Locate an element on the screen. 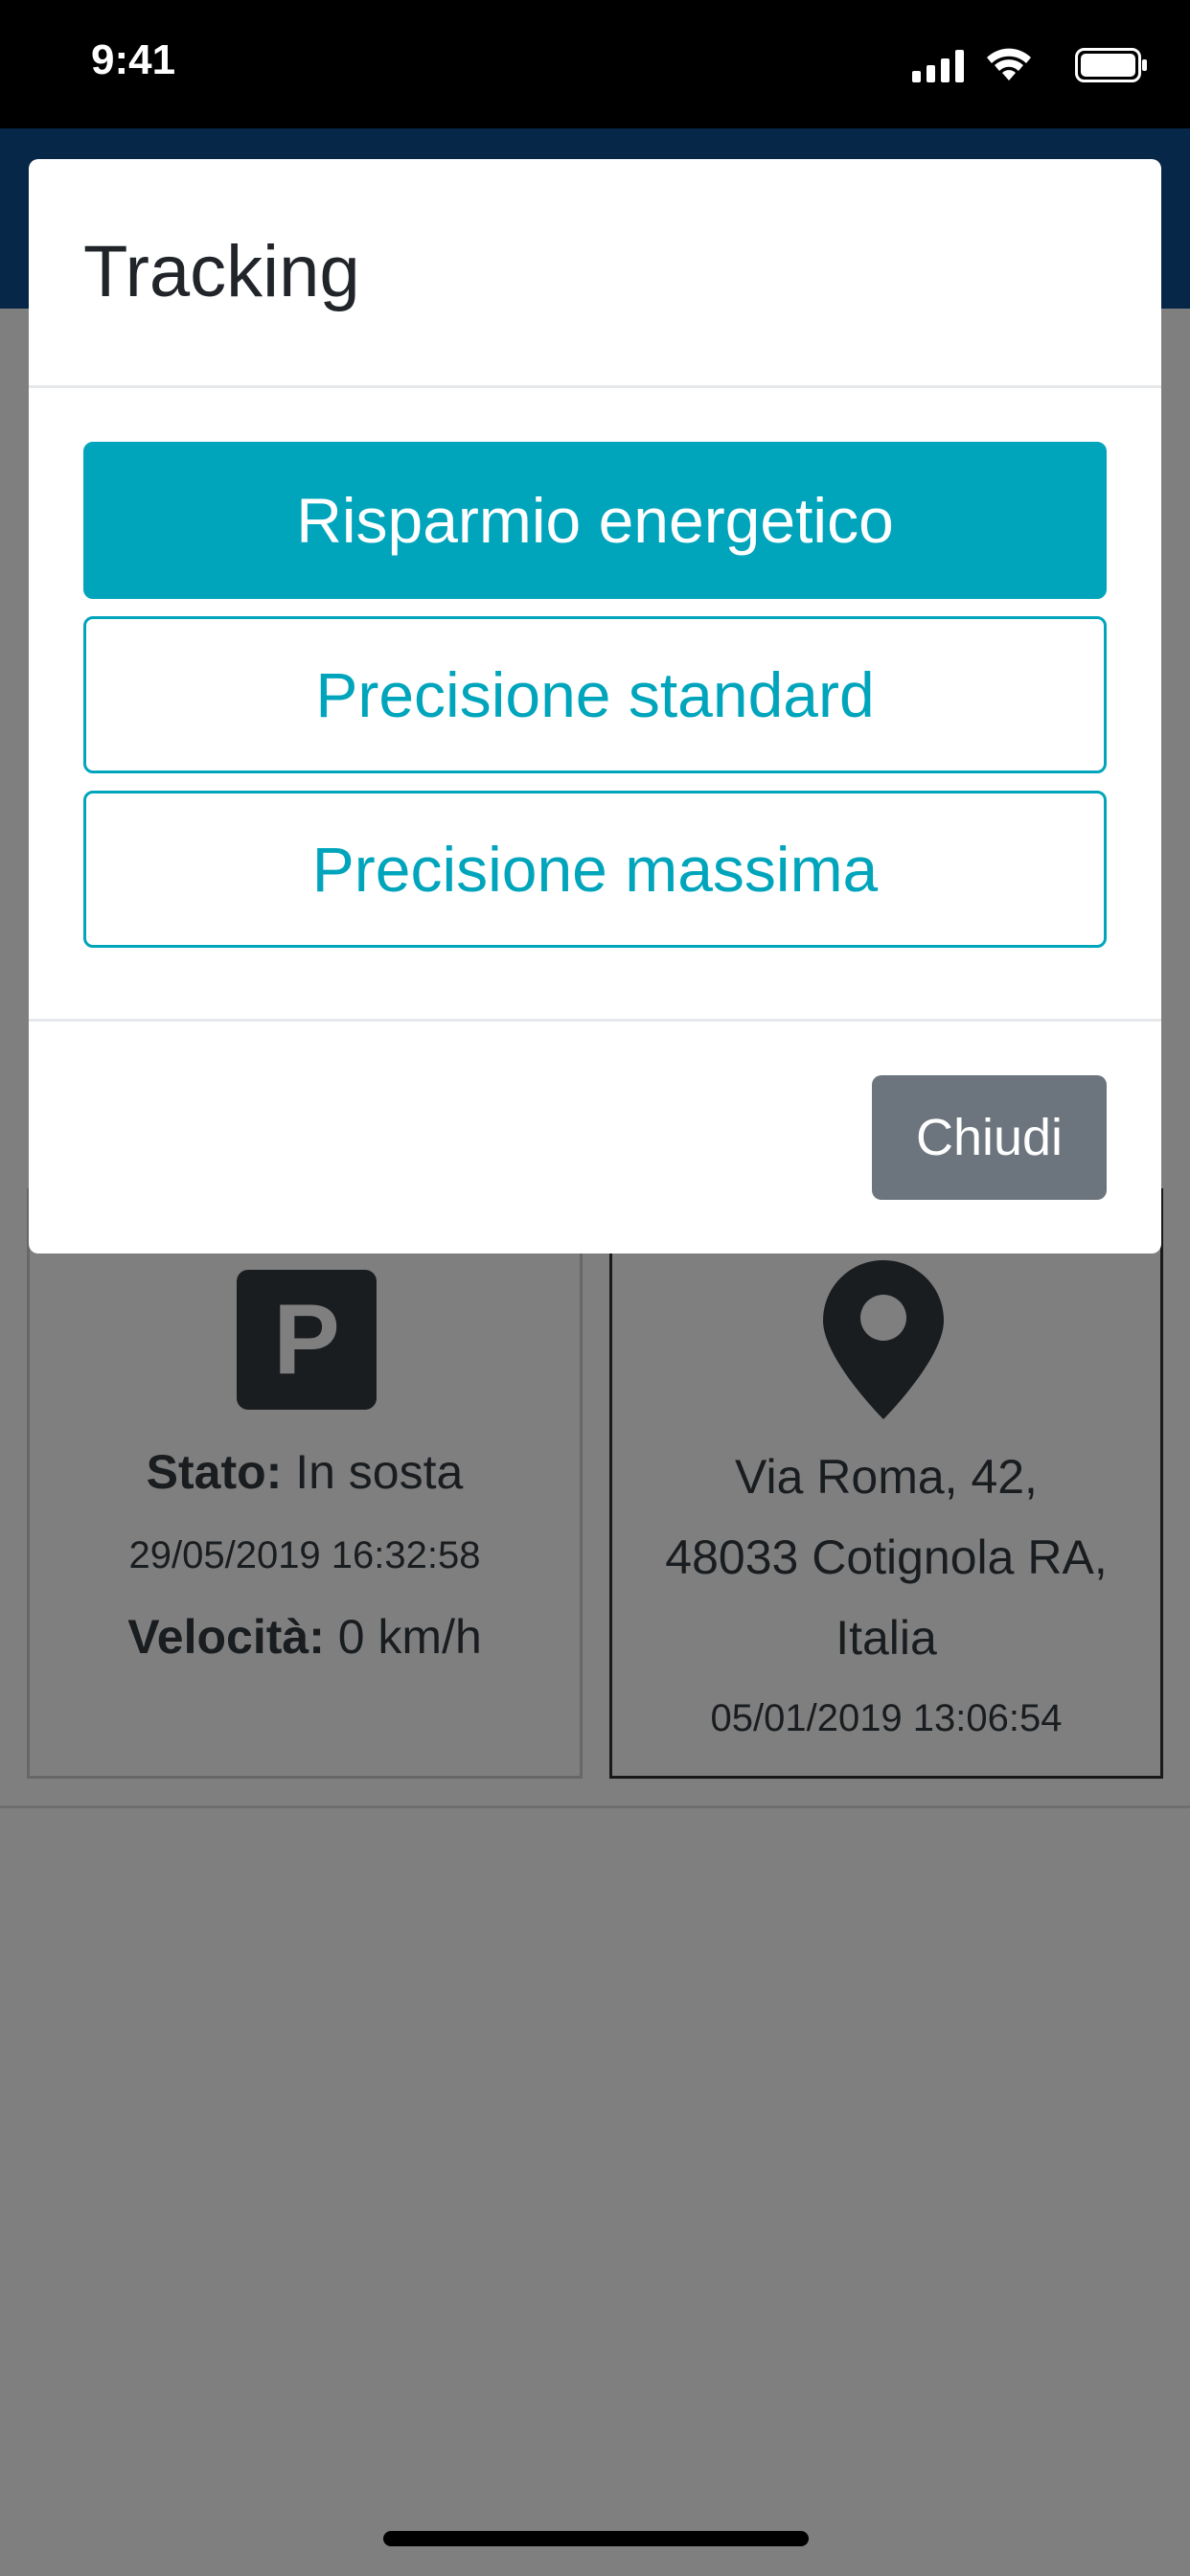  option-risparmio-energetico: Risparmio energetico is located at coordinates (595, 520).